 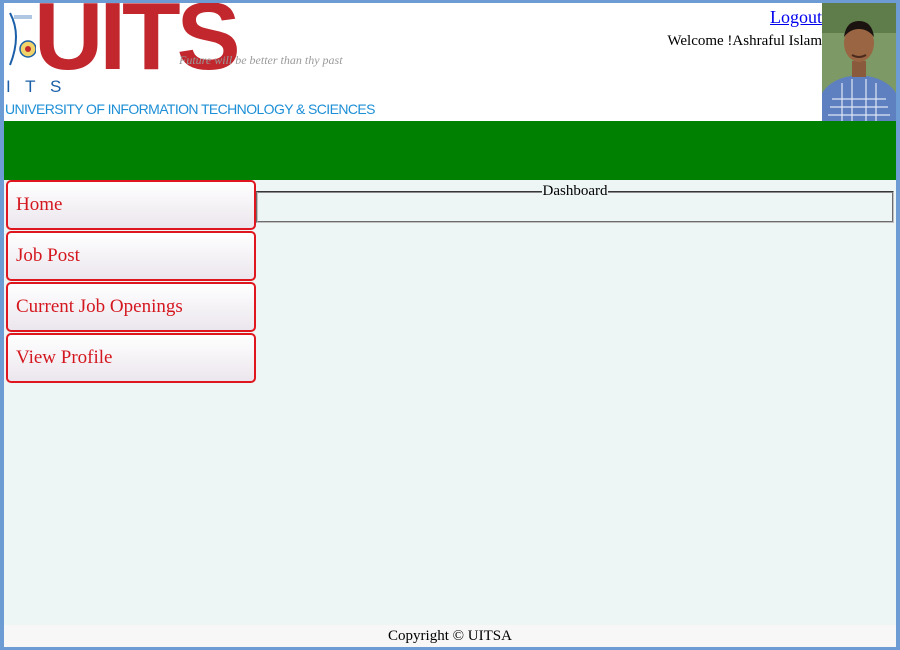 What do you see at coordinates (575, 191) in the screenshot?
I see `dashboard-title: Dashboard` at bounding box center [575, 191].